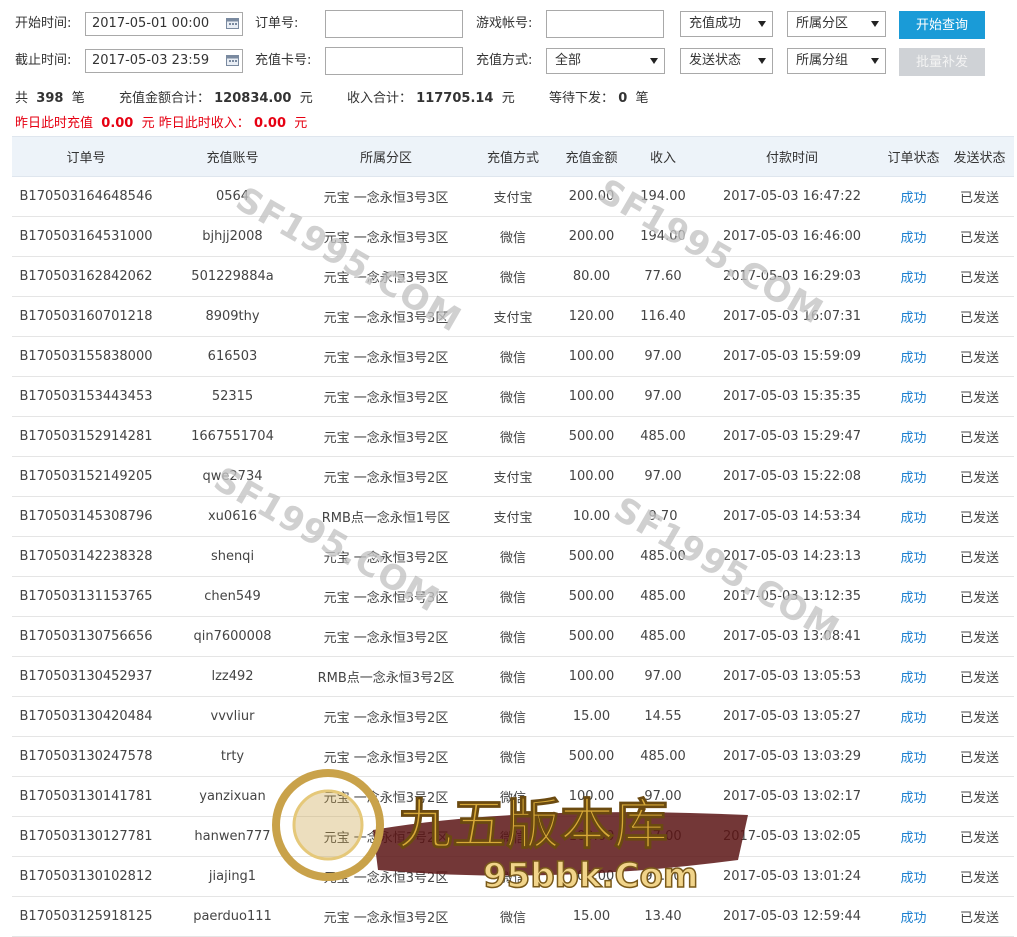 This screenshot has width=1017, height=937. Describe the element at coordinates (232, 676) in the screenshot. I see `cell-recharge-account: lzz492` at that location.